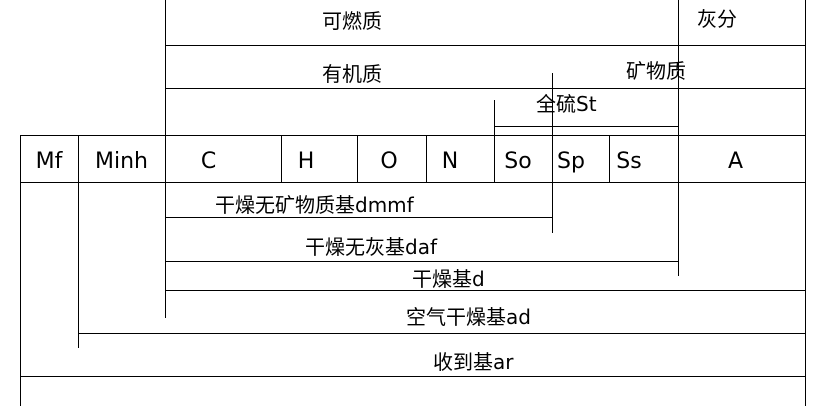 The height and width of the screenshot is (406, 825). What do you see at coordinates (468, 317) in the screenshot?
I see `label-base-ad: 空气干燥基ad` at bounding box center [468, 317].